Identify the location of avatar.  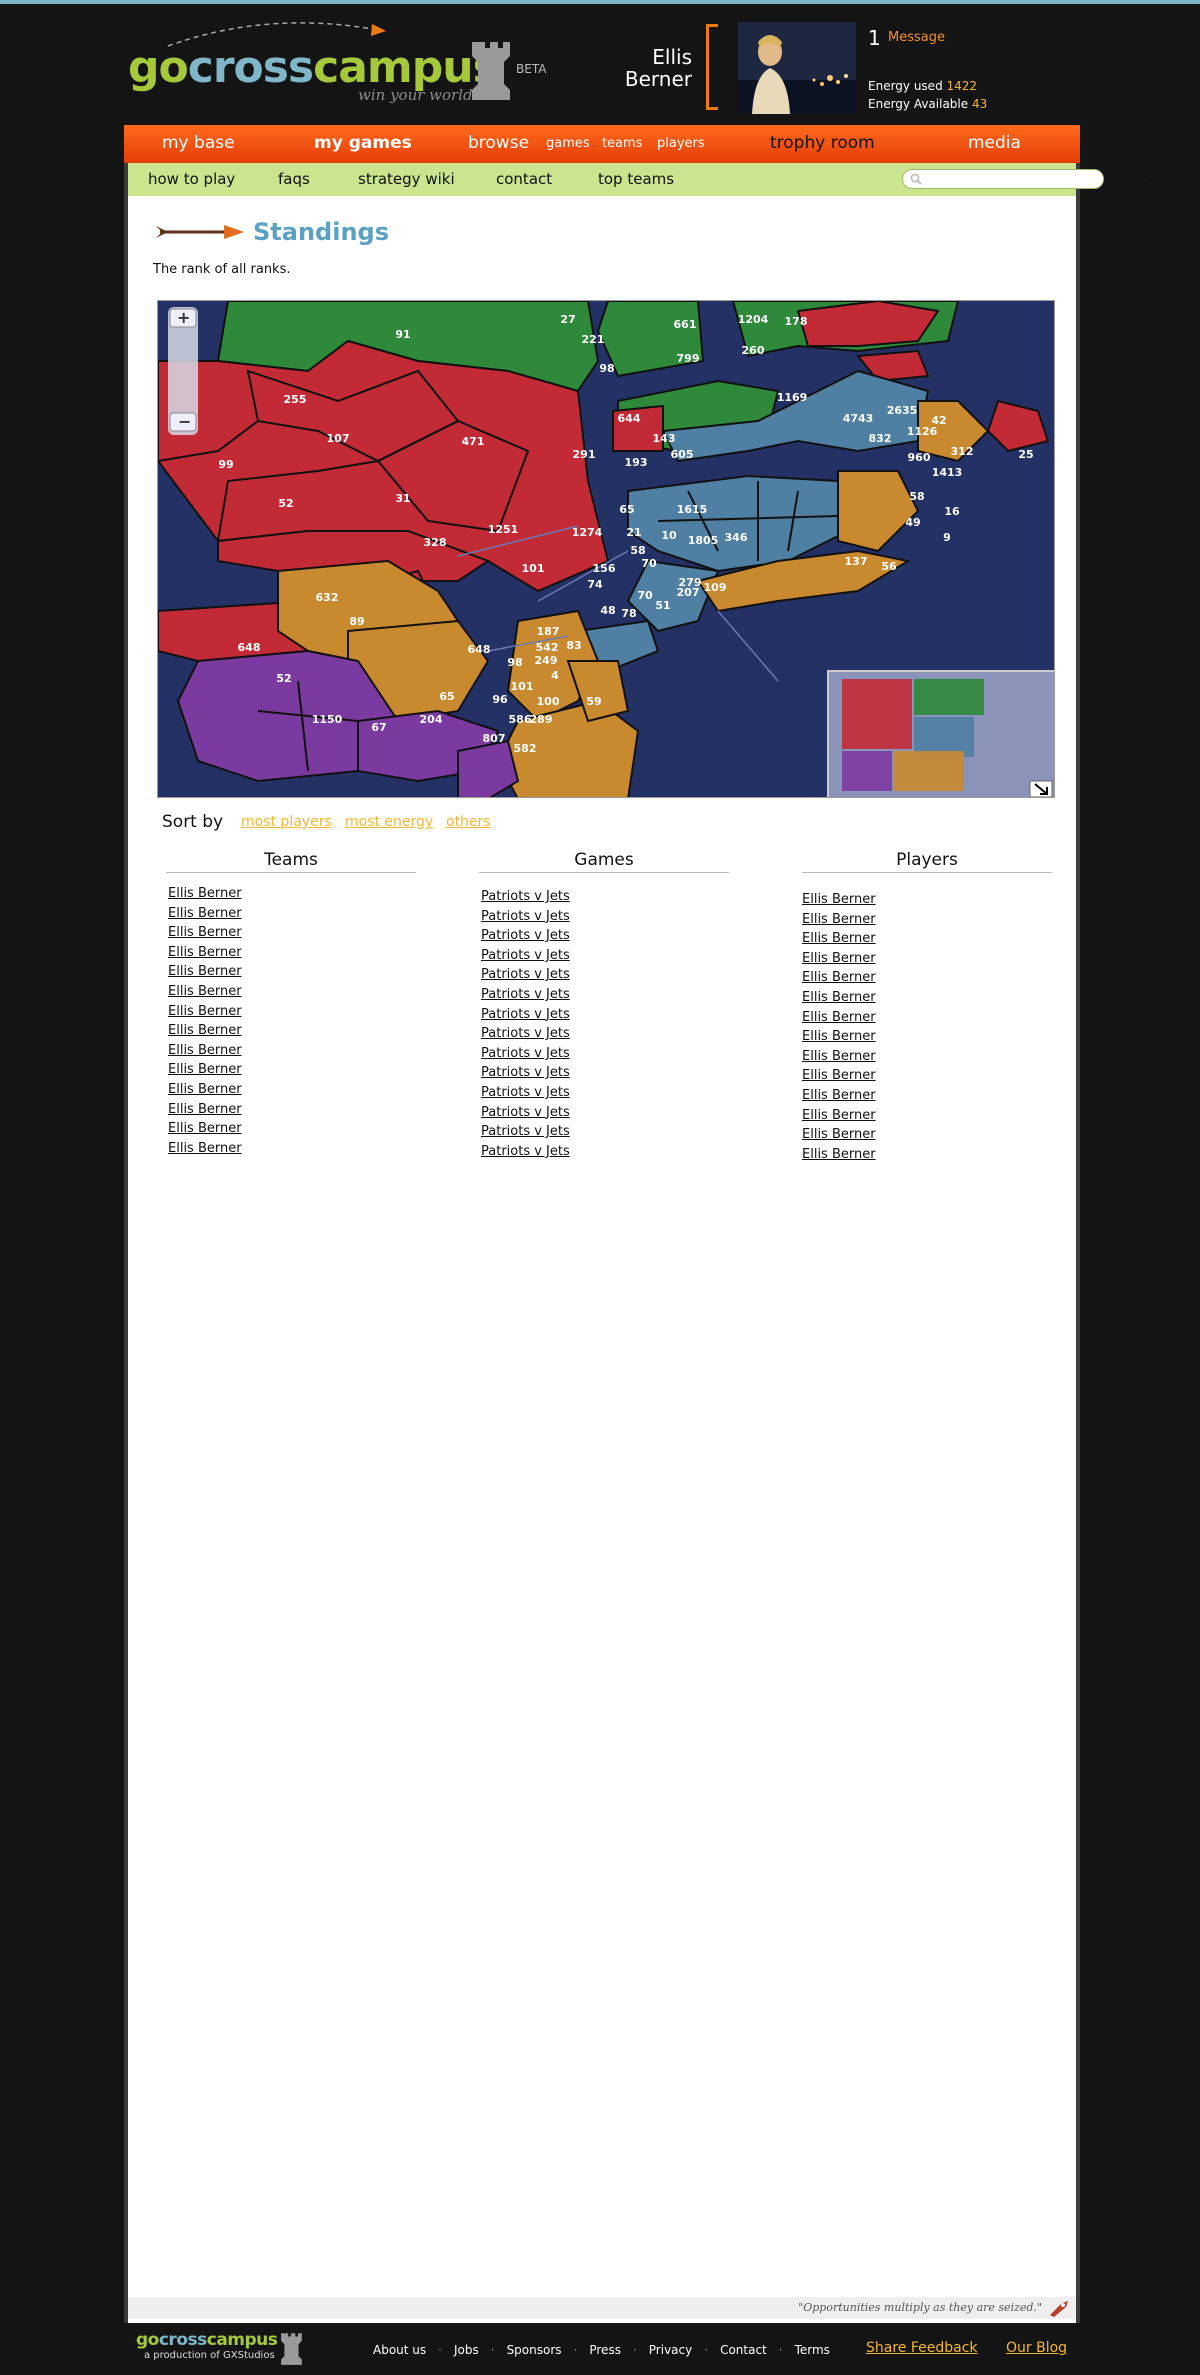
(797, 68).